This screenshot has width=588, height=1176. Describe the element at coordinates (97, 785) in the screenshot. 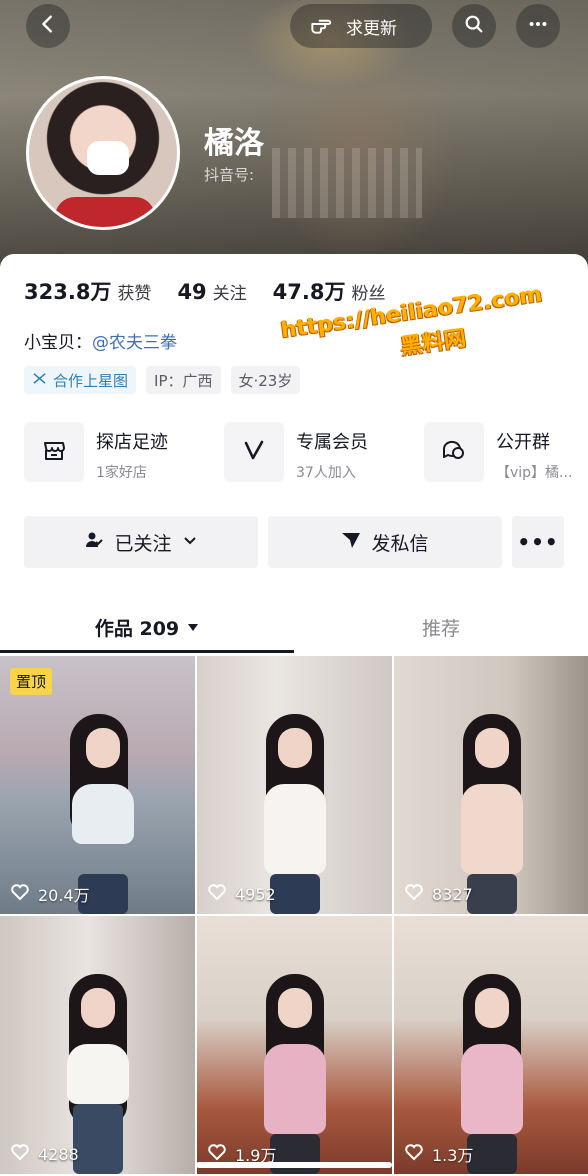

I see `video-thumbnail: 置顶 20.4万` at that location.